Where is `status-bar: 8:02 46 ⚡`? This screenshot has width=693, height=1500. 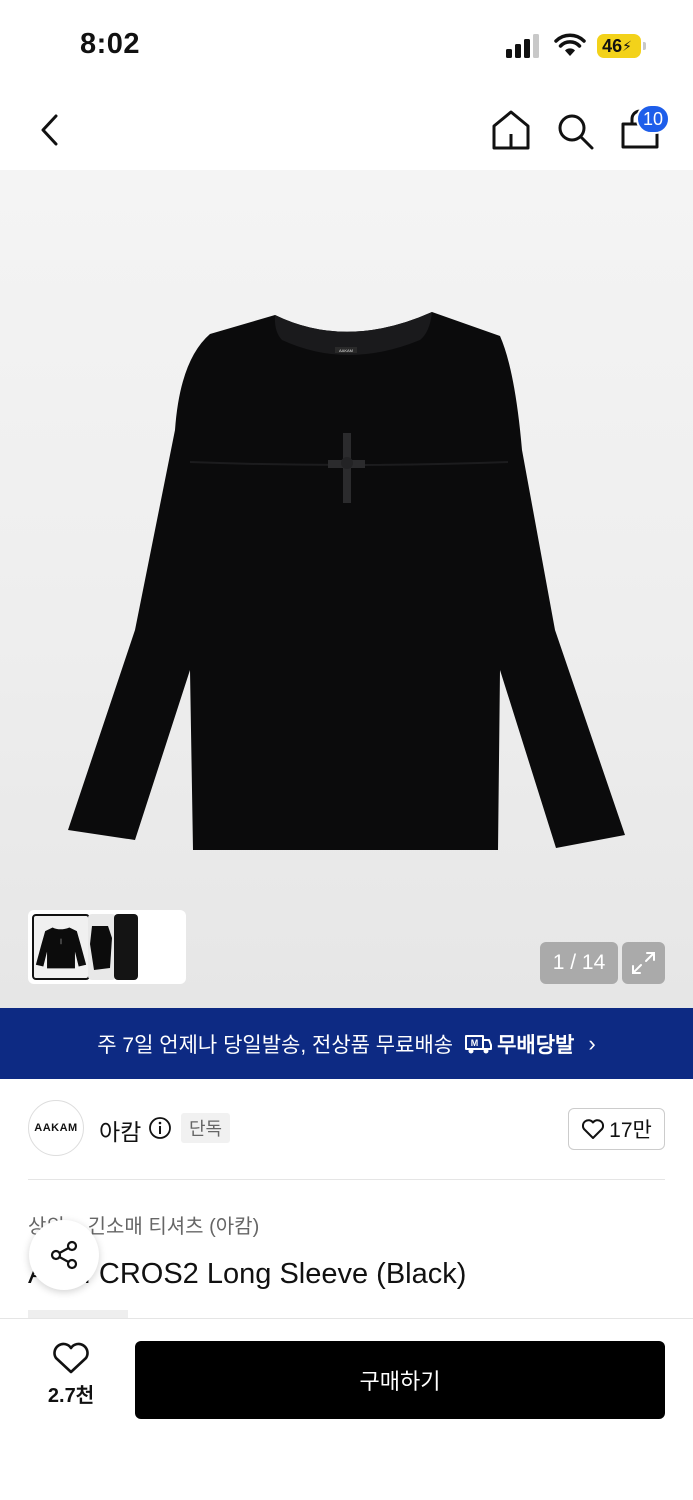
status-bar: 8:02 46 ⚡ is located at coordinates (346, 45).